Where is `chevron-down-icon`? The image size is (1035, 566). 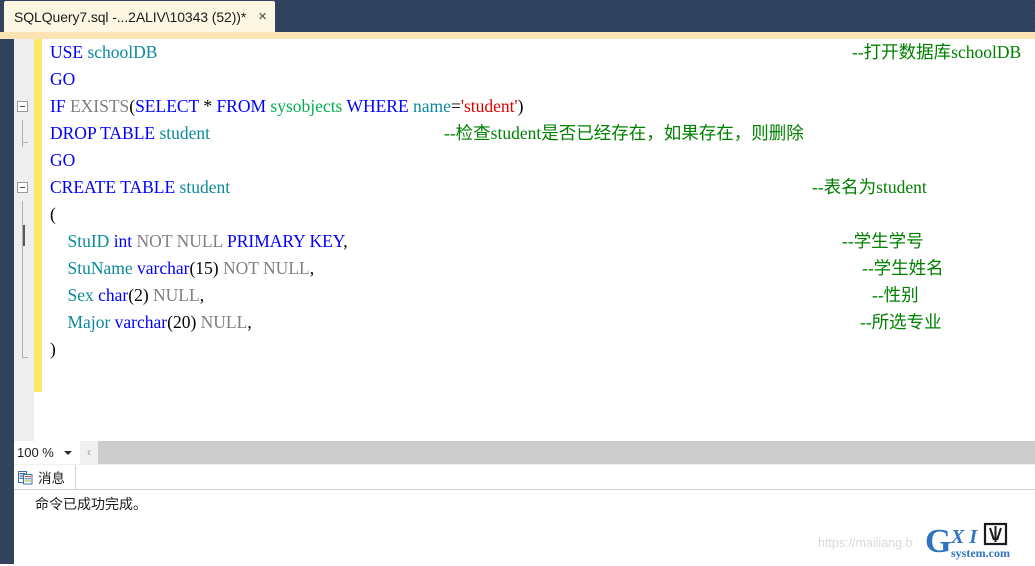
chevron-down-icon is located at coordinates (68, 453).